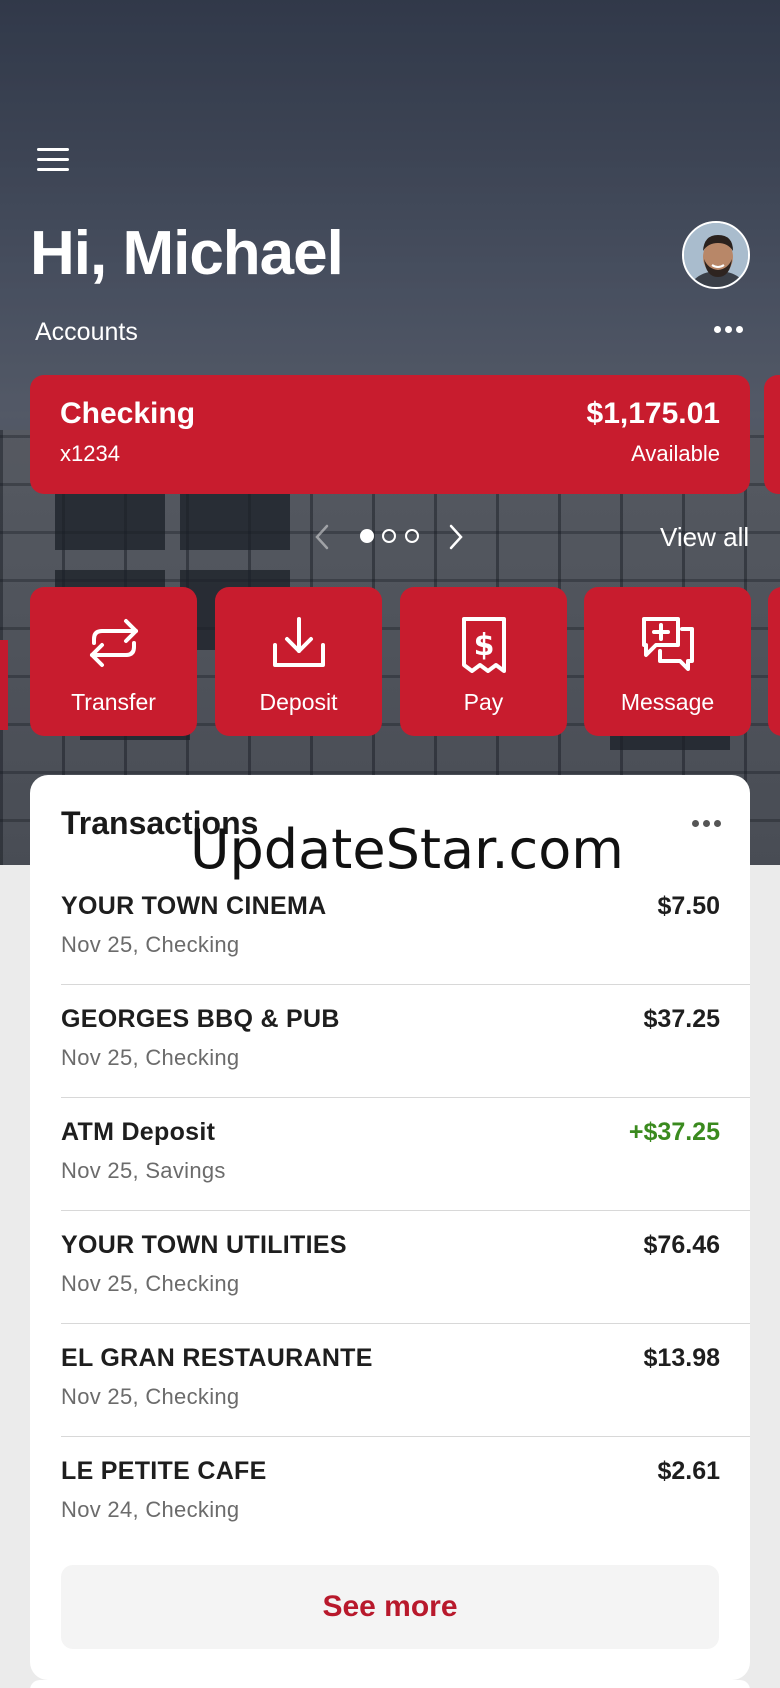 The width and height of the screenshot is (780, 1688). Describe the element at coordinates (113, 702) in the screenshot. I see `transfer-label: Transfer` at that location.